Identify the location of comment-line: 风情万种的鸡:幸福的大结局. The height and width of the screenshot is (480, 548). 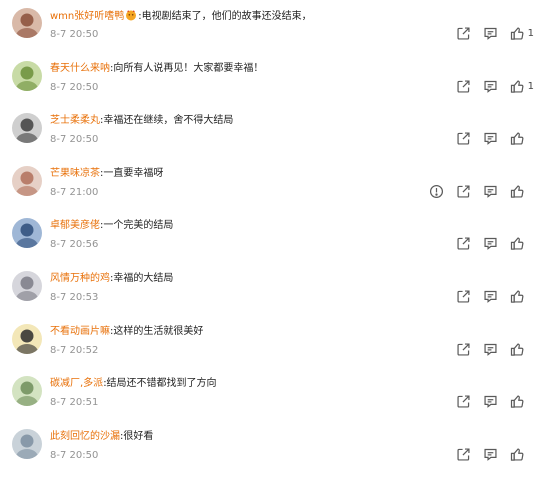
(111, 279).